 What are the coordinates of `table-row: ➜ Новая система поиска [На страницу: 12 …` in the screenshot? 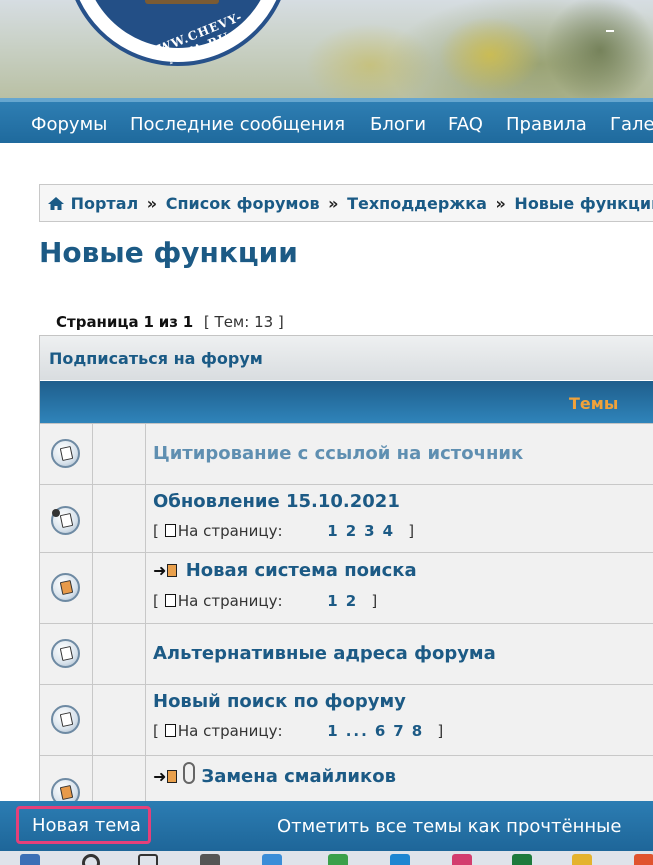 It's located at (346, 588).